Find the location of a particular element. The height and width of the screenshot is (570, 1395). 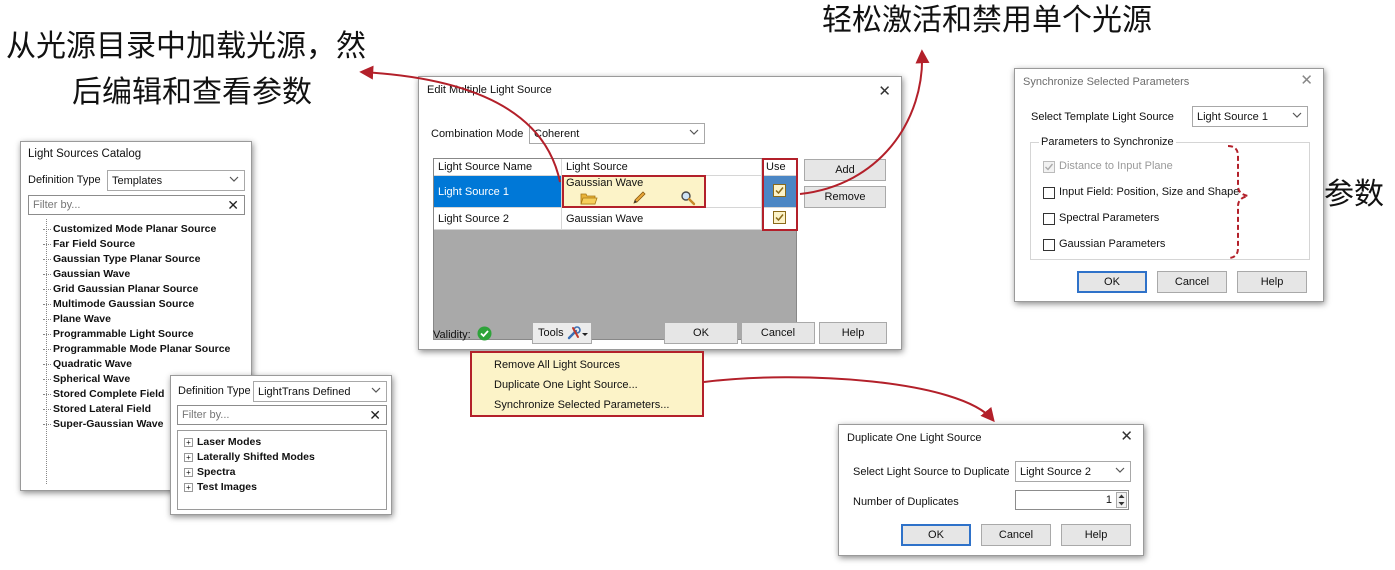

template-source-value: Light Source 1 is located at coordinates (1232, 116).